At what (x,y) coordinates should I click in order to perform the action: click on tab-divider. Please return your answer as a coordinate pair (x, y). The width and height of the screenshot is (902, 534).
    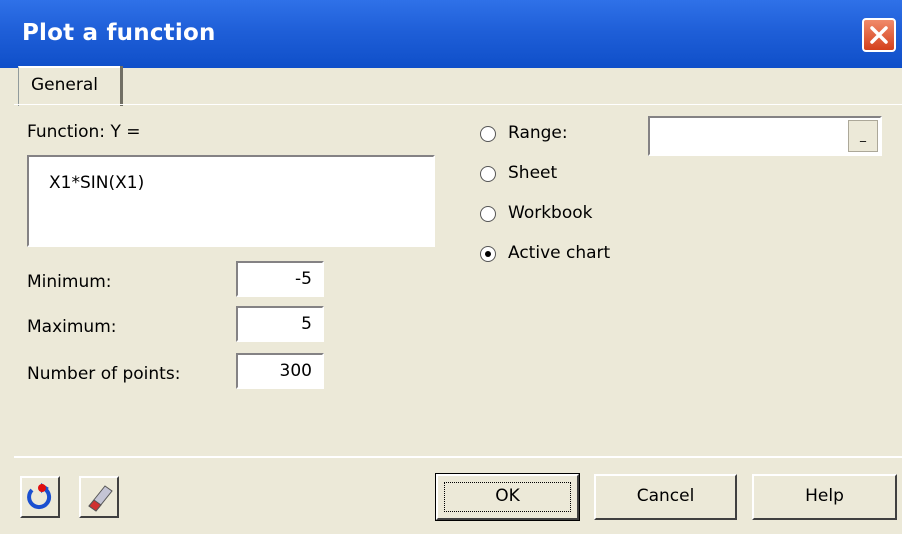
    Looking at the image, I should click on (121, 86).